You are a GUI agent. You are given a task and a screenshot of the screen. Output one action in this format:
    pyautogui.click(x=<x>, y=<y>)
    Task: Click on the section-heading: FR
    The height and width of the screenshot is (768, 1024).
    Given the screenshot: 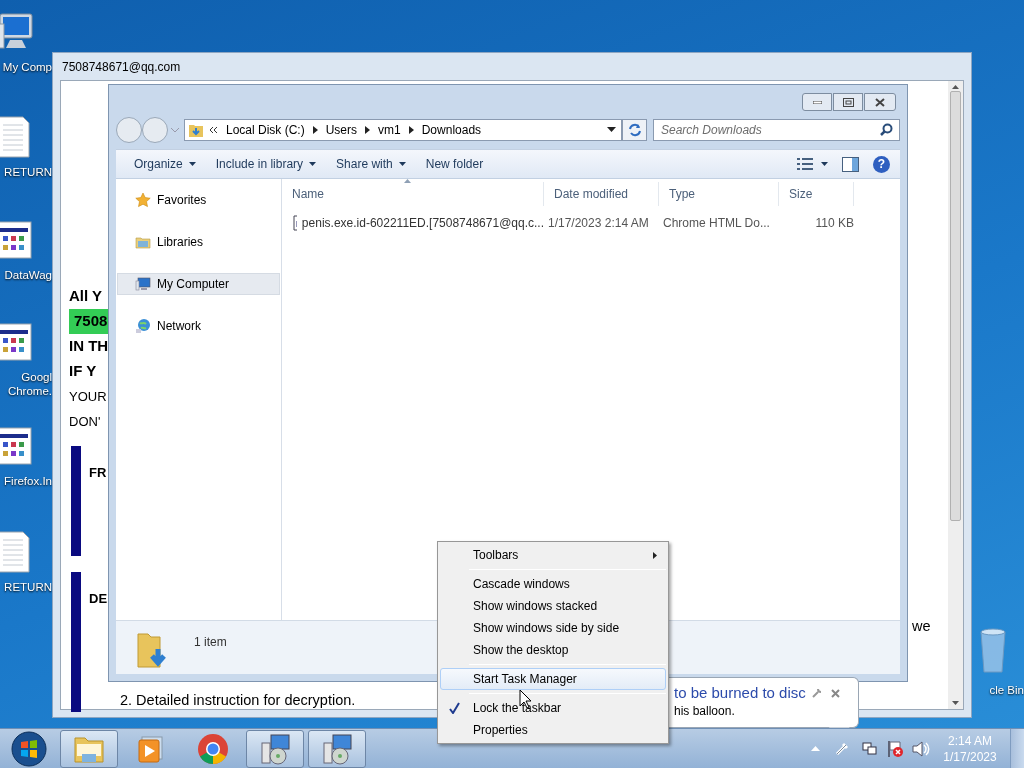 What is the action you would take?
    pyautogui.click(x=98, y=473)
    